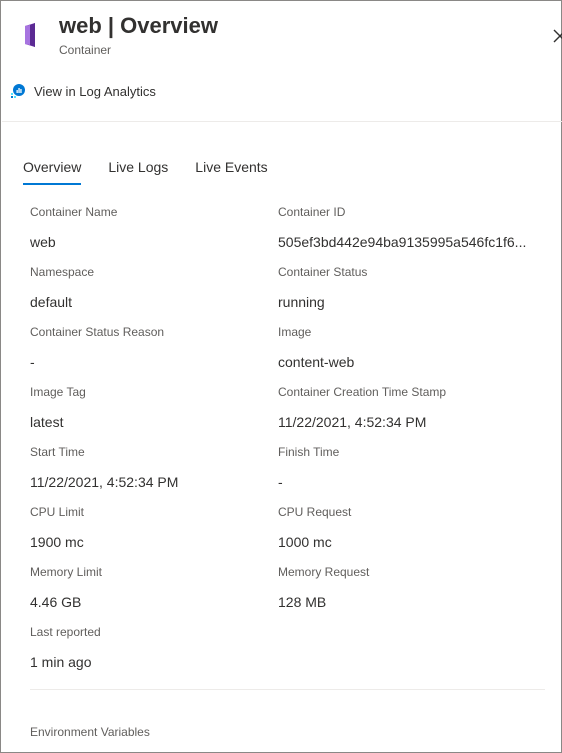  I want to click on property-container-status: Container Status running, so click(403, 287).